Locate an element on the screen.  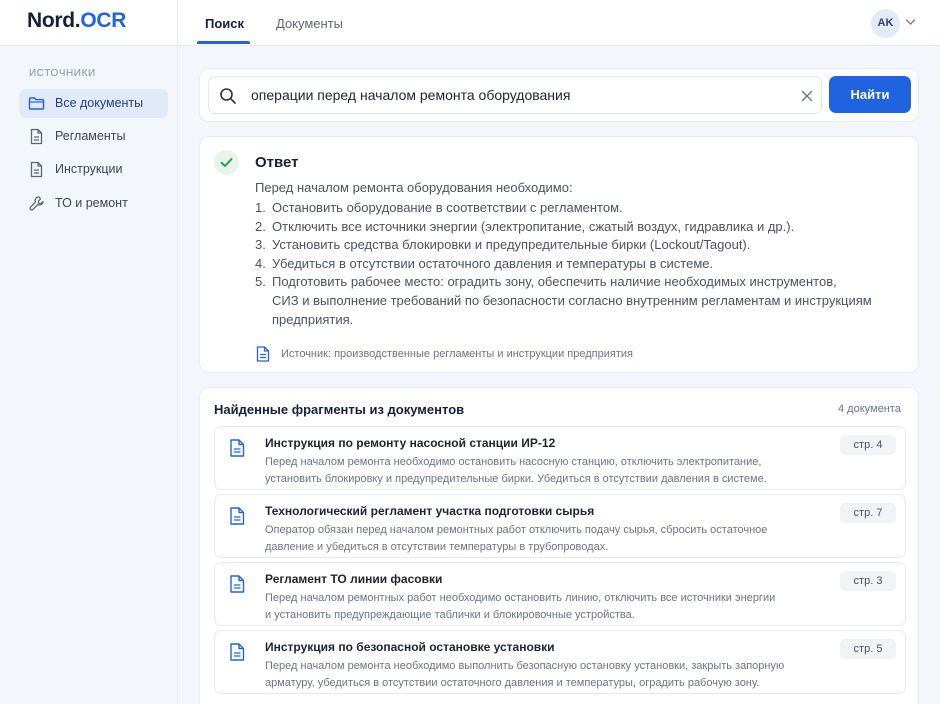
page-badge: стр. 5 is located at coordinates (868, 649).